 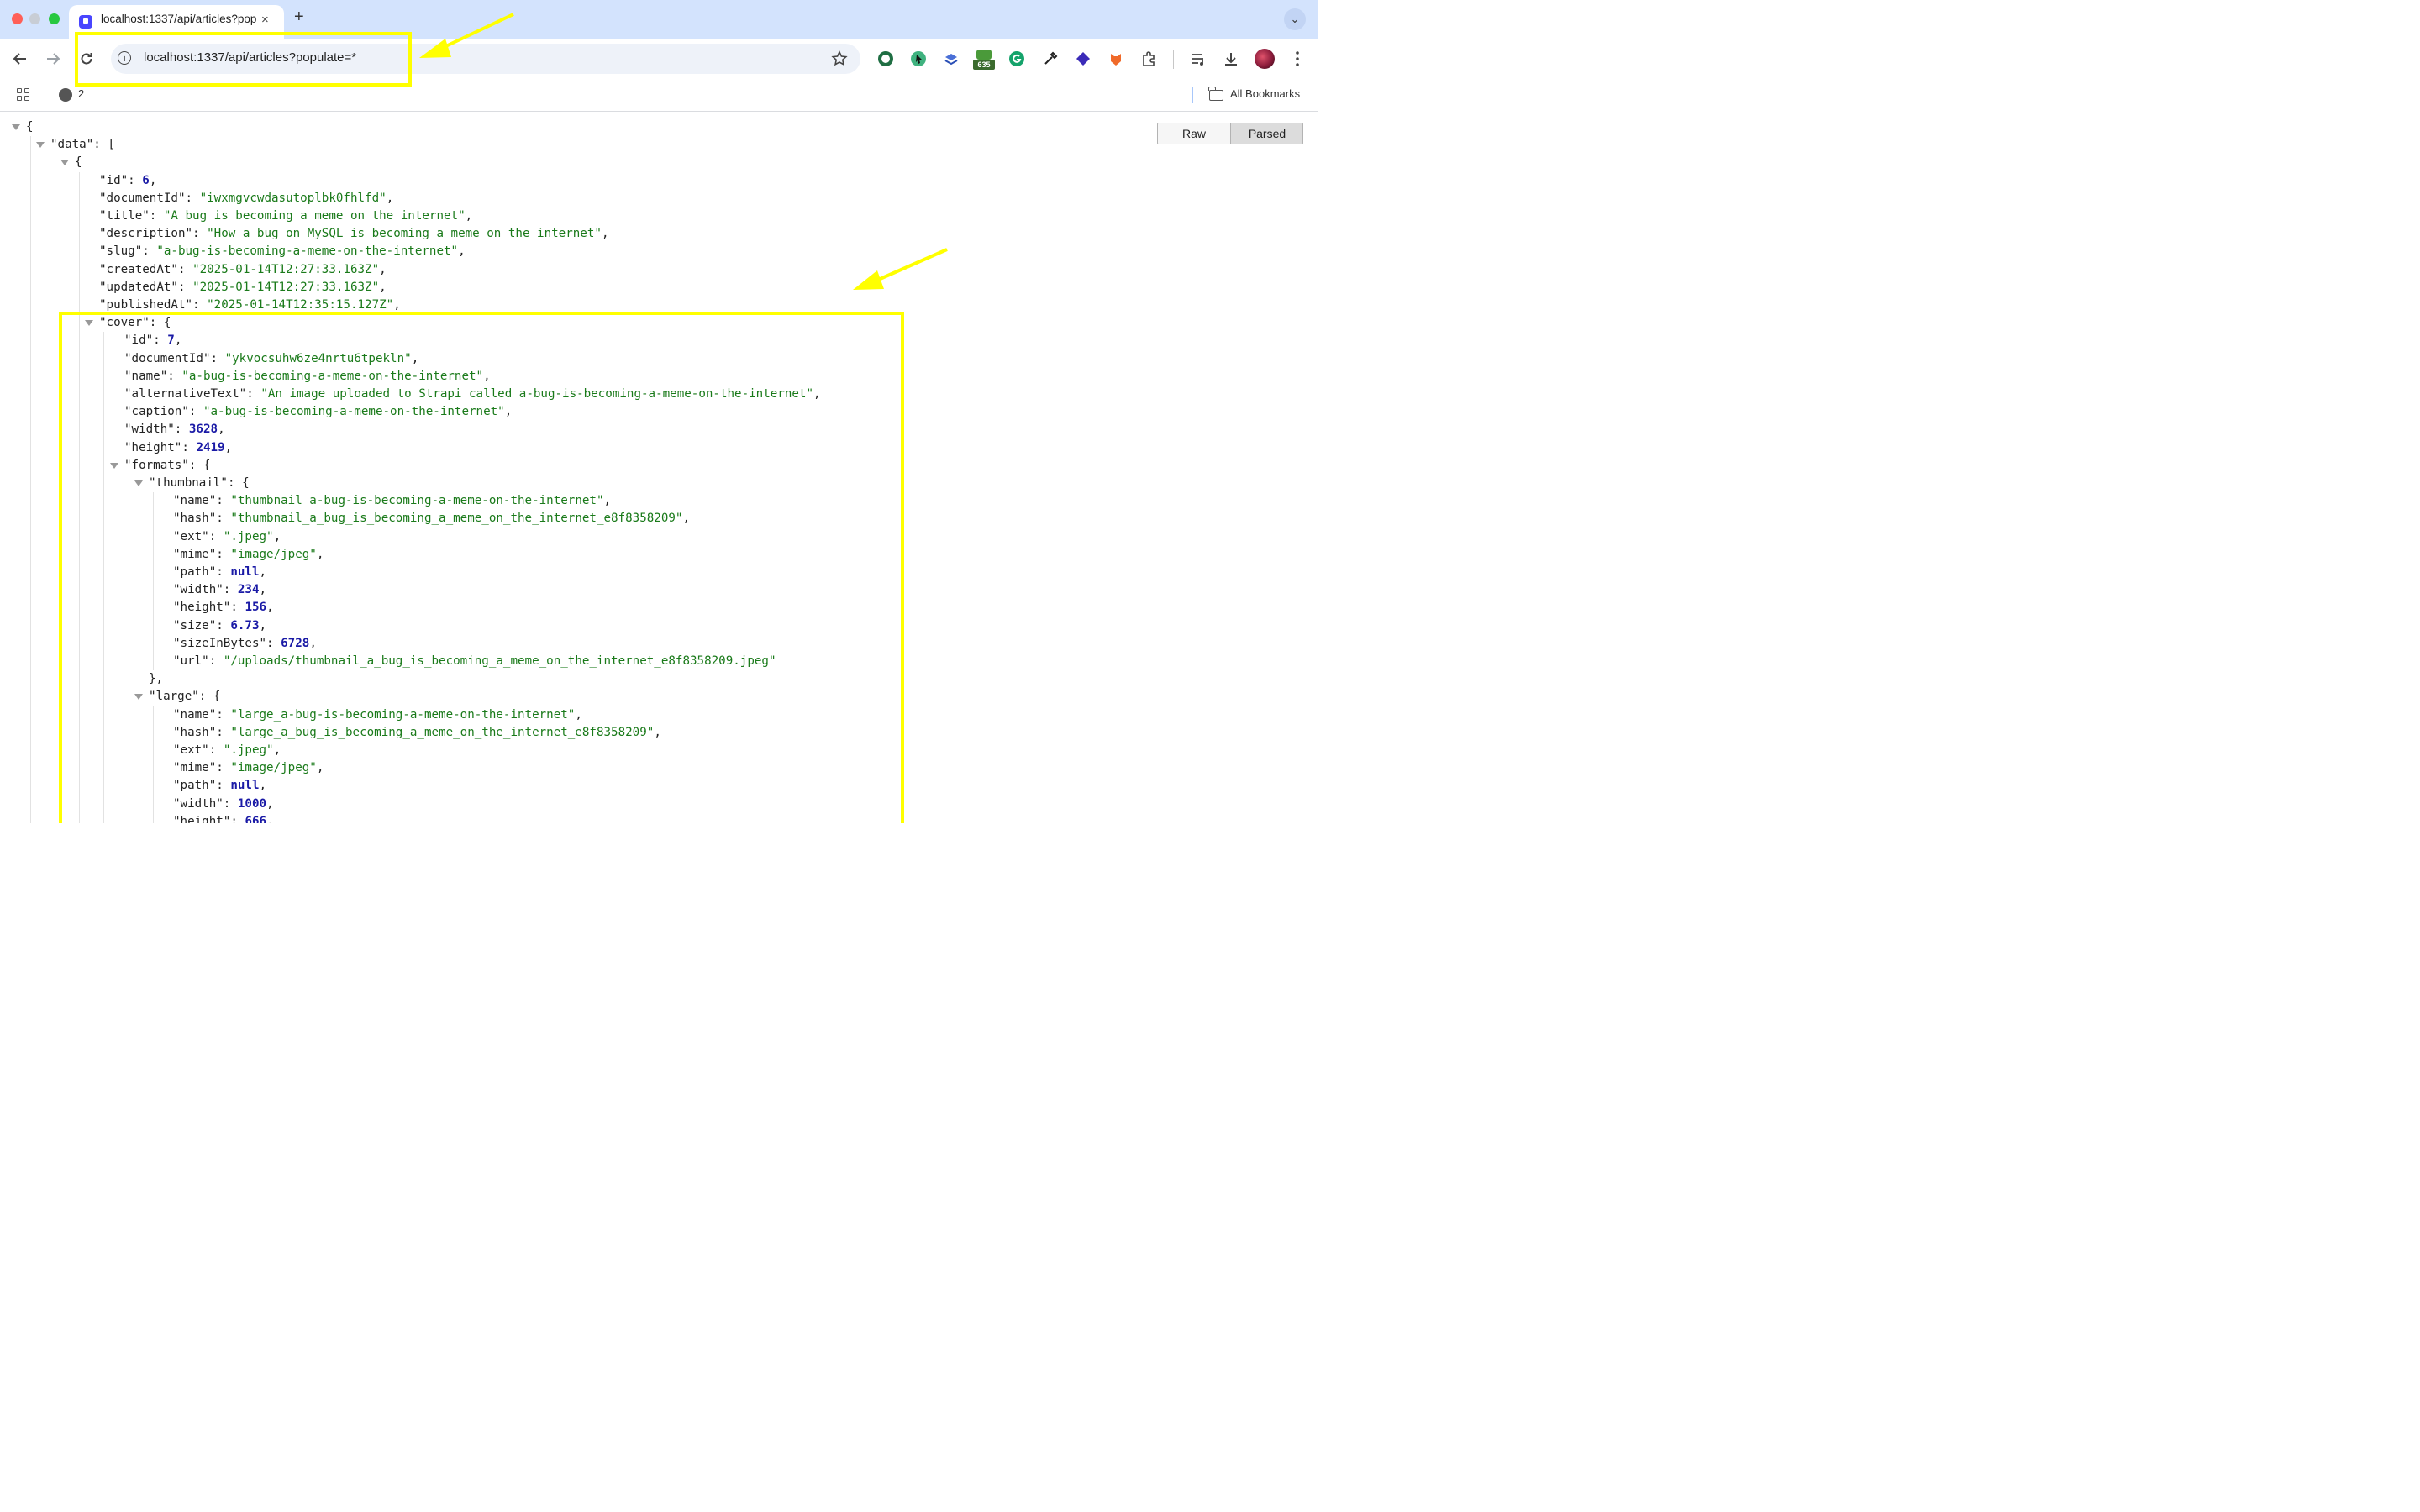 I want to click on json-line: "updatedAt": "2025-01-14T12:27:33.163Z",, so click(x=243, y=288).